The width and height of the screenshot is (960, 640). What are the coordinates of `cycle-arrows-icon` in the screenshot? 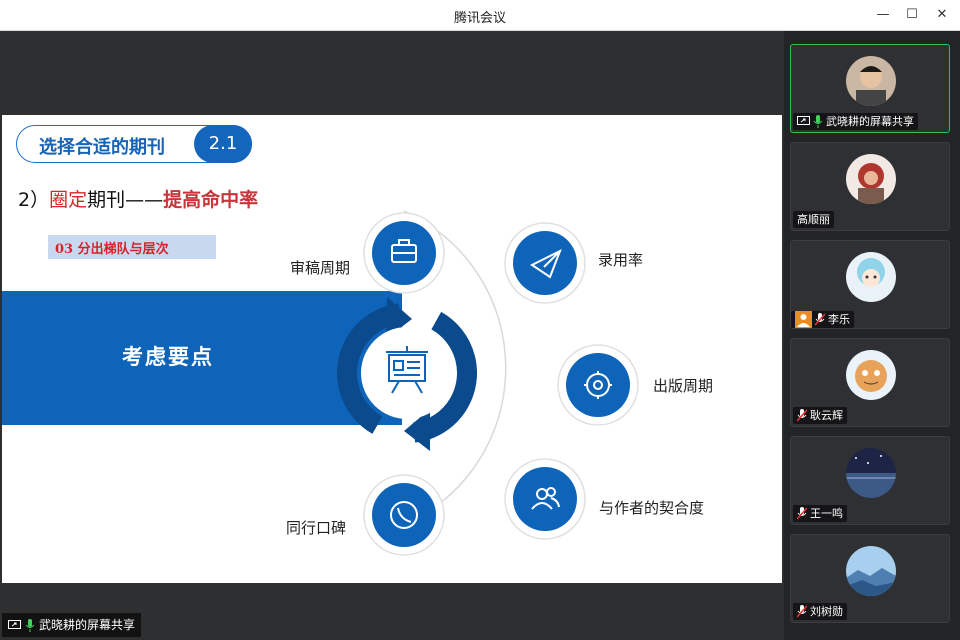 It's located at (407, 374).